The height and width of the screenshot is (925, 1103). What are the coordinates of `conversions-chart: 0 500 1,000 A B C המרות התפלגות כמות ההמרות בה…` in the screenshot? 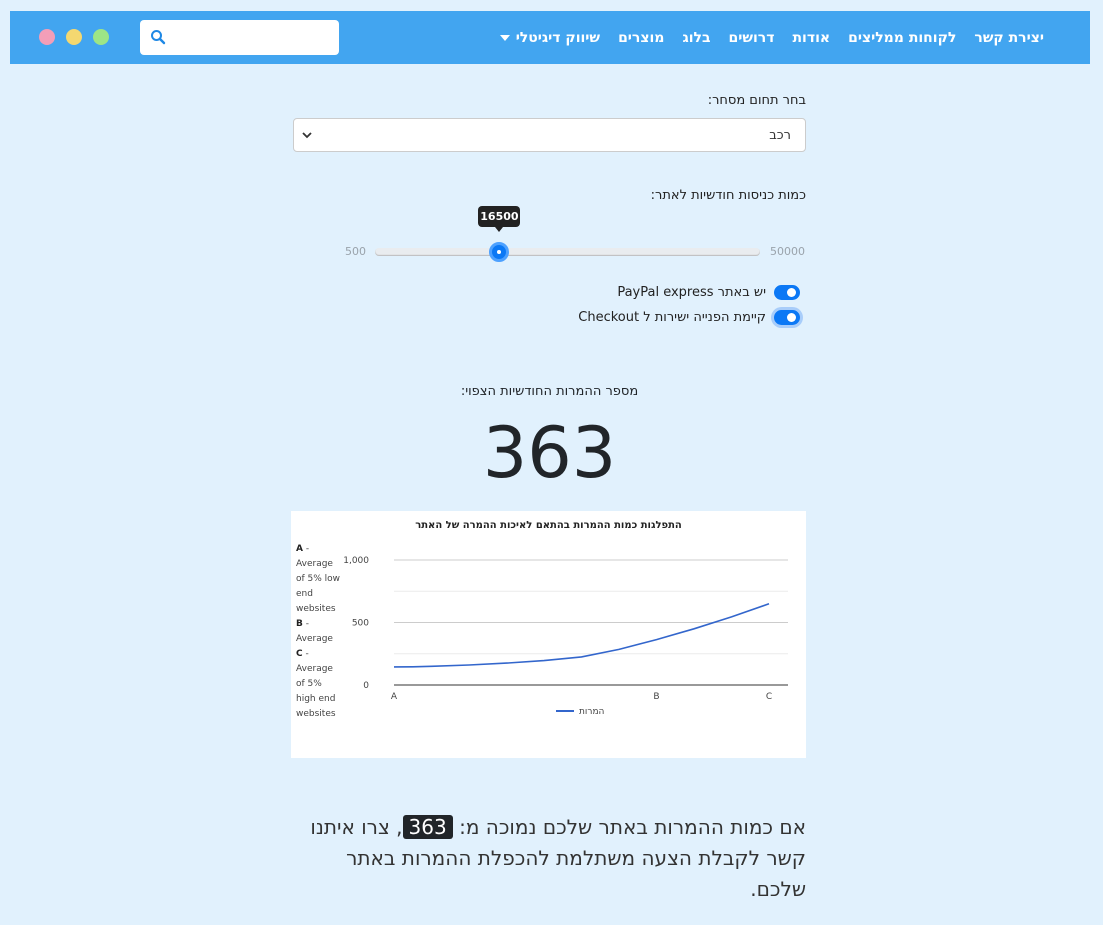 It's located at (548, 634).